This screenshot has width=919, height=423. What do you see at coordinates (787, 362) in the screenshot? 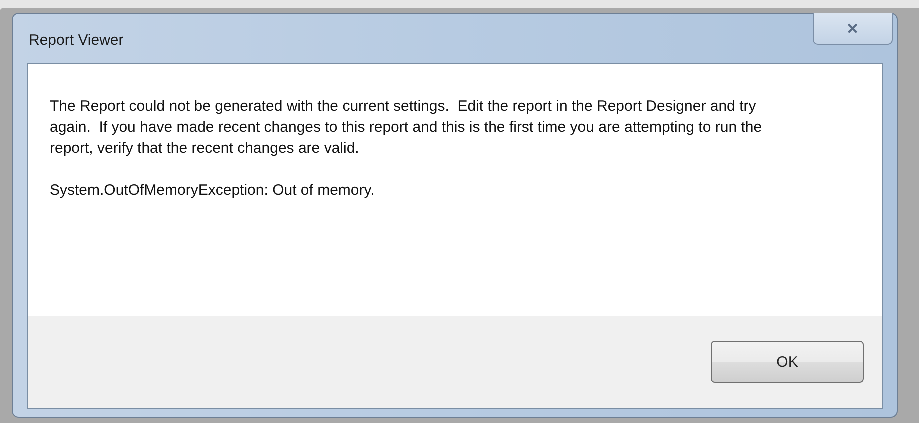
I see `ok-button: OK` at bounding box center [787, 362].